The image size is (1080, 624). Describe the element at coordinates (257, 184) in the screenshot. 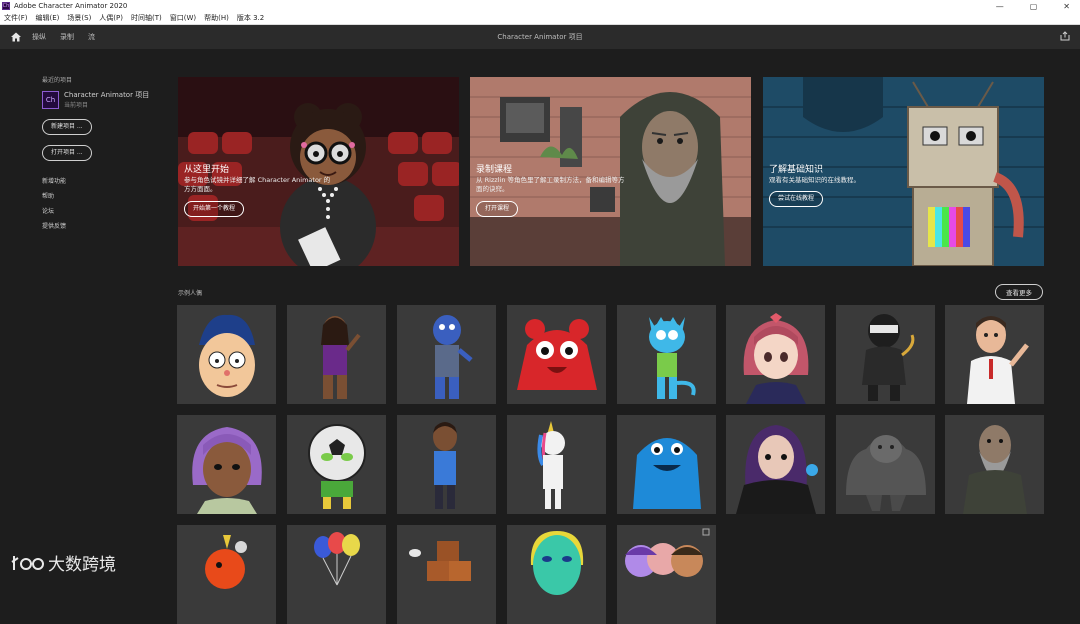

I see `banner-get-started-desc: 参与角色试镜并详细了解 Character Animator 的方方面面。` at that location.